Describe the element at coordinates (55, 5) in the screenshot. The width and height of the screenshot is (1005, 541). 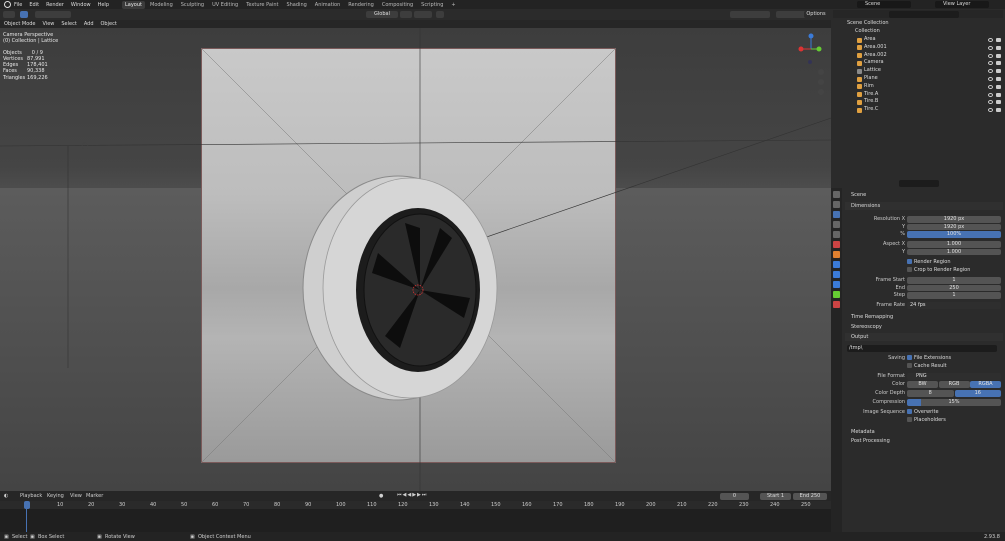
I see `menu-render: Render` at that location.